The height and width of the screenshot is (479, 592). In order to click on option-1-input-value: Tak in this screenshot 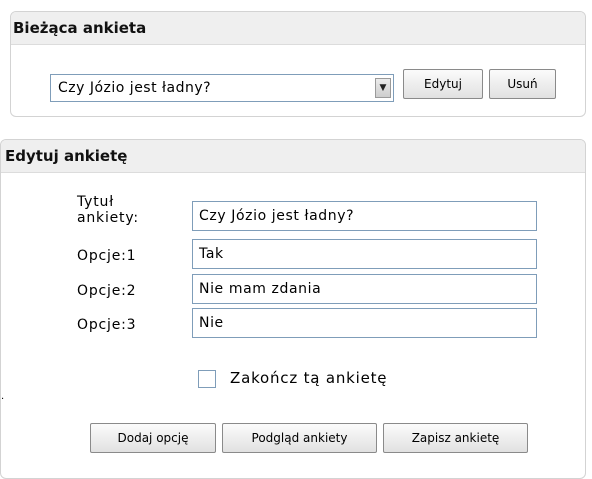, I will do `click(211, 254)`.